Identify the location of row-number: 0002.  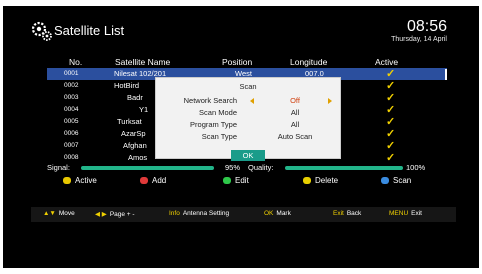
(71, 85).